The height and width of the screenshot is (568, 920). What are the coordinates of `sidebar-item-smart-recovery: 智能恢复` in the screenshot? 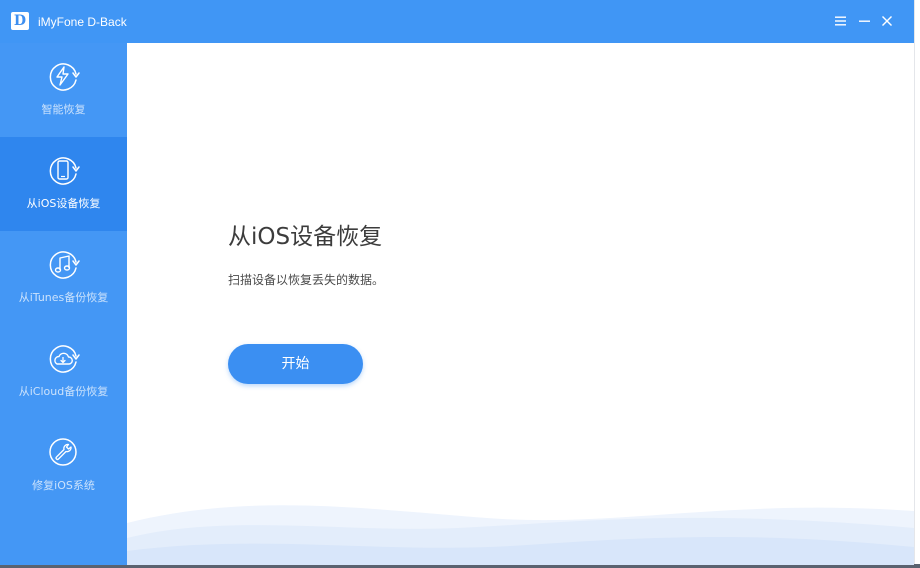 It's located at (63, 90).